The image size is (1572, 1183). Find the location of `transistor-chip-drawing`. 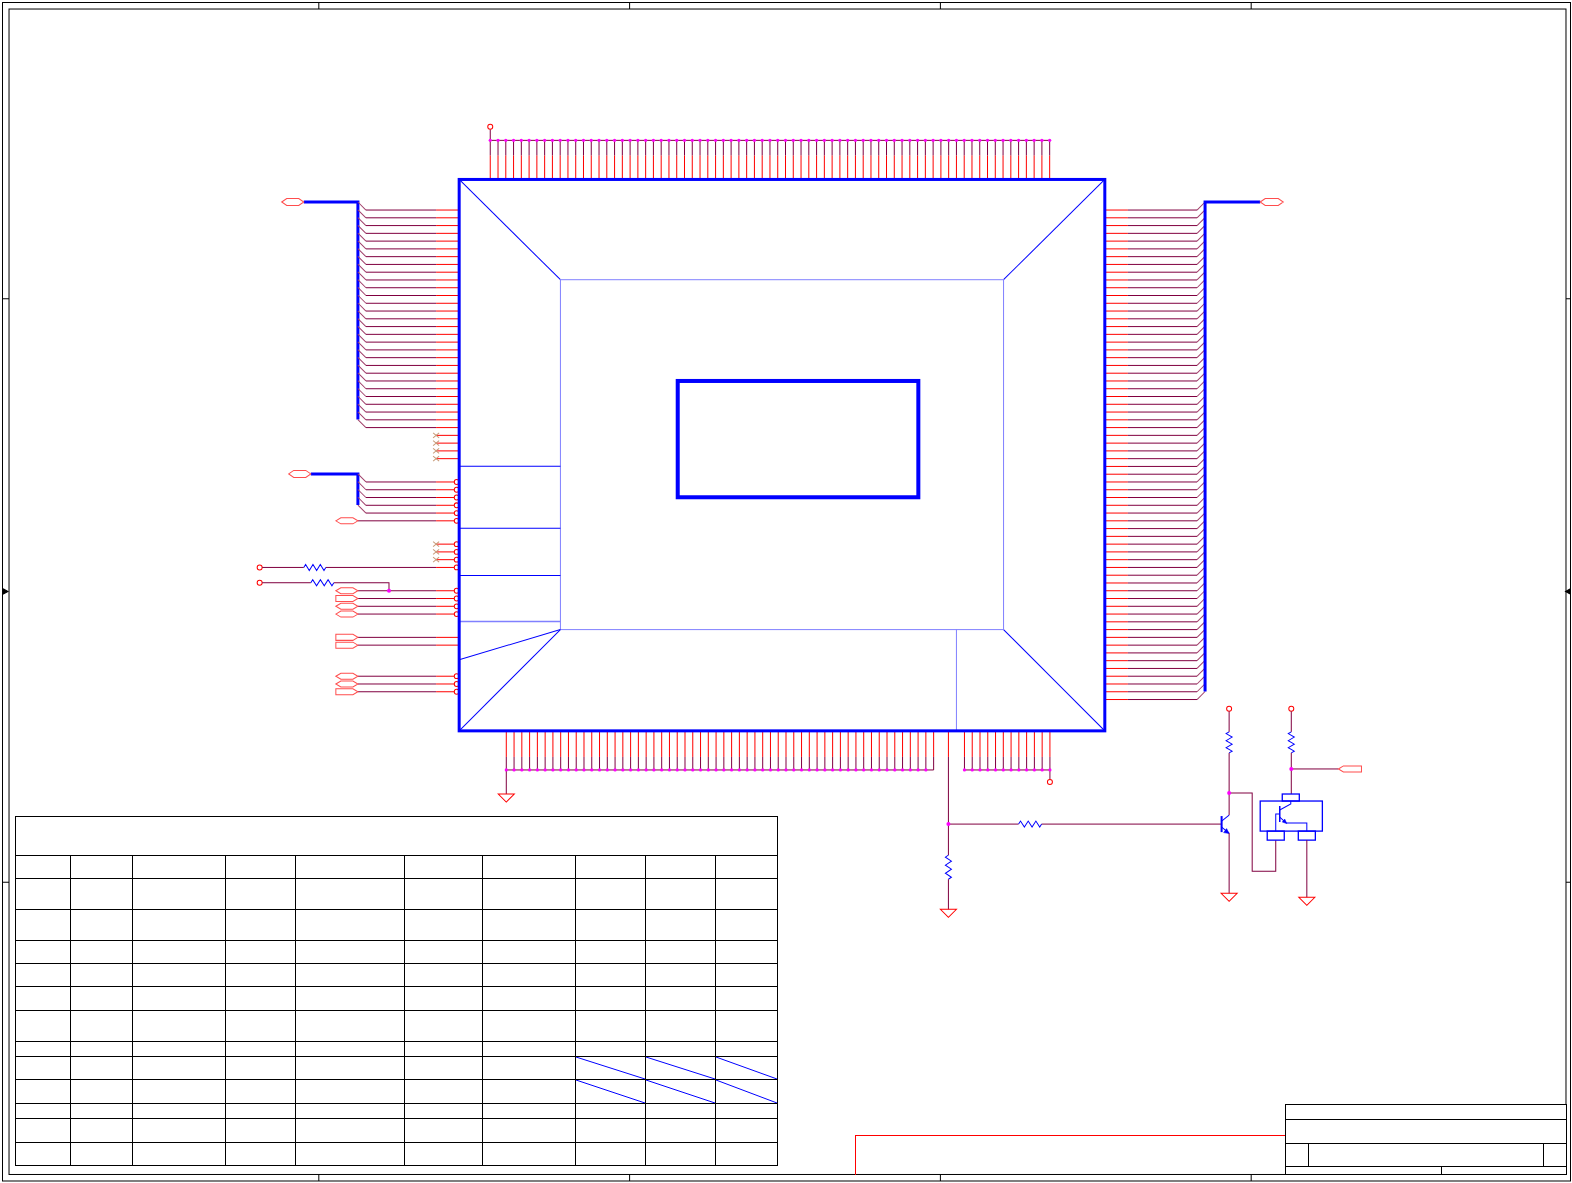

transistor-chip-drawing is located at coordinates (1291, 817).